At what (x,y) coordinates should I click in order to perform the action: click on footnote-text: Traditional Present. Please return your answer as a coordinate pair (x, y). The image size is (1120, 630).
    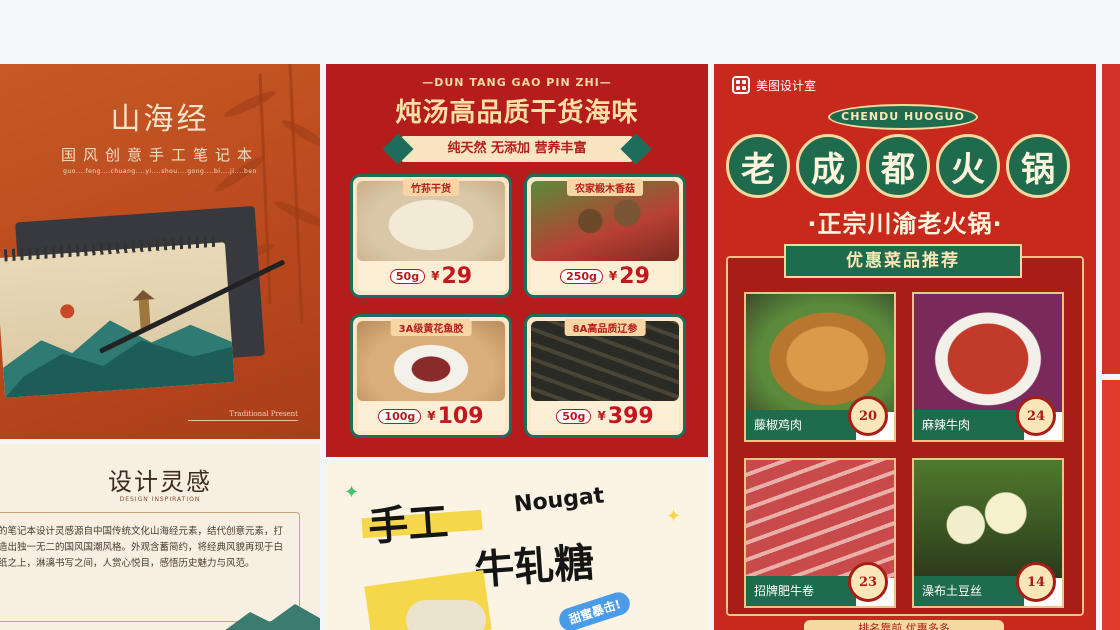
    Looking at the image, I should click on (243, 415).